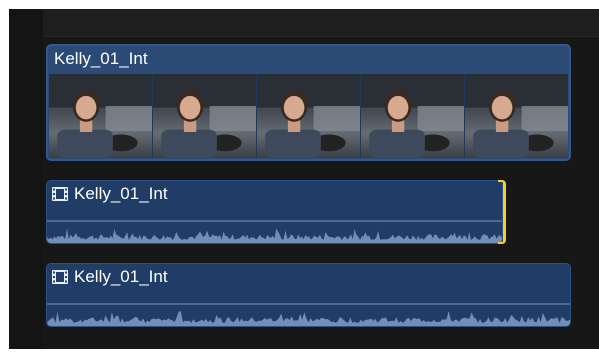 This screenshot has width=599, height=358. Describe the element at coordinates (321, 23) in the screenshot. I see `timeline-ruler` at that location.